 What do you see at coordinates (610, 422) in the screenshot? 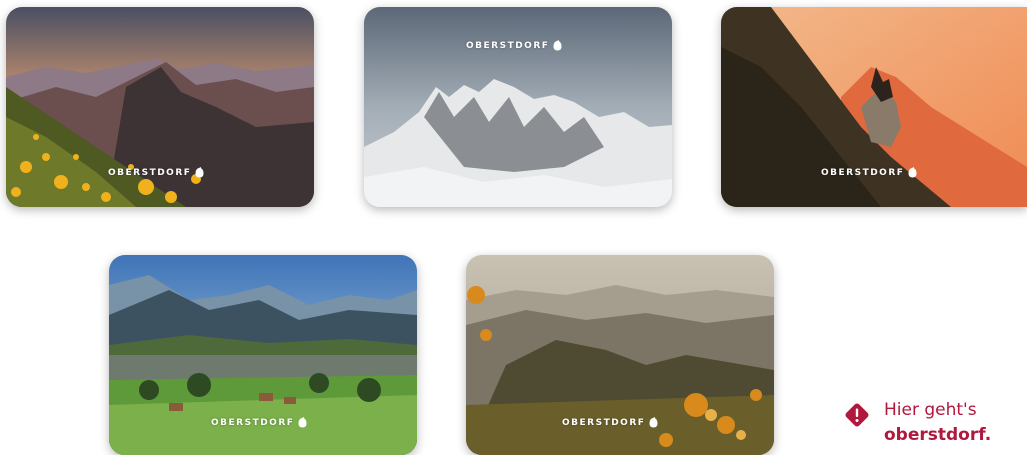
I see `postcard-5-brand: OBERSTDORF` at bounding box center [610, 422].